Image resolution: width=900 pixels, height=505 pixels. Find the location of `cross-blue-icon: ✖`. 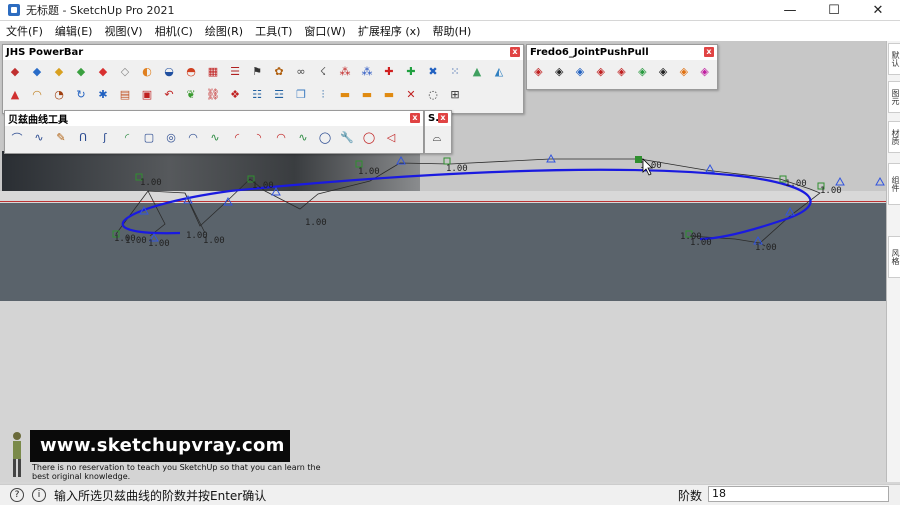

cross-blue-icon: ✖ is located at coordinates (433, 72).